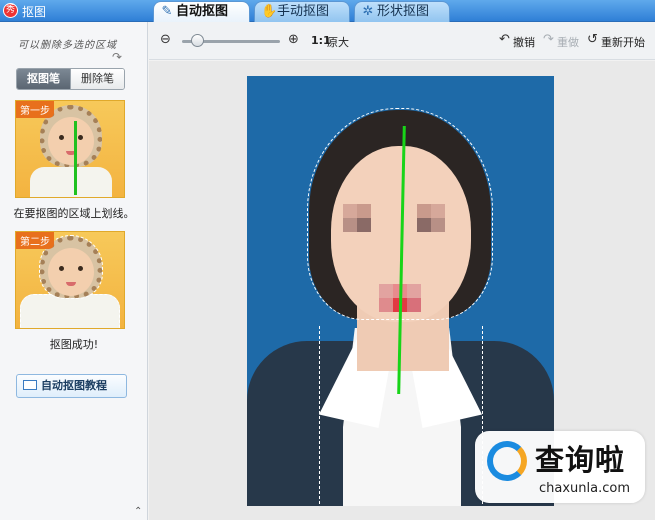  What do you see at coordinates (165, 39) in the screenshot?
I see `zoom-out-icon: ⊖` at bounding box center [165, 39].